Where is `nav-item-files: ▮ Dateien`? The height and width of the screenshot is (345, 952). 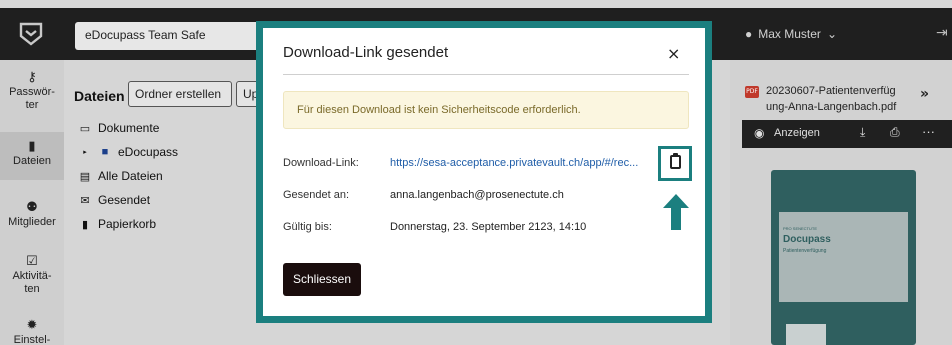
nav-item-files: ▮ Dateien is located at coordinates (32, 156).